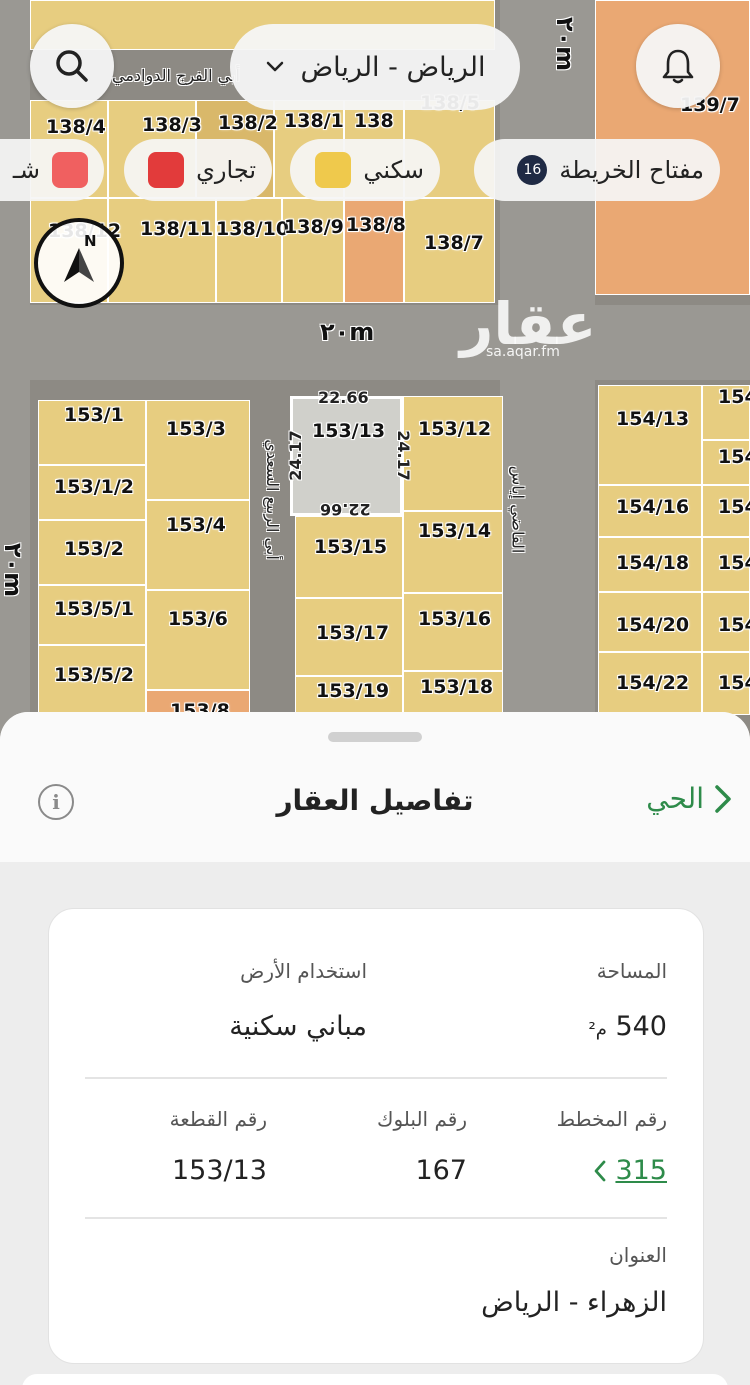 Image resolution: width=750 pixels, height=1385 pixels. Describe the element at coordinates (26, 170) in the screenshot. I see `legend-label-other: شـ` at that location.